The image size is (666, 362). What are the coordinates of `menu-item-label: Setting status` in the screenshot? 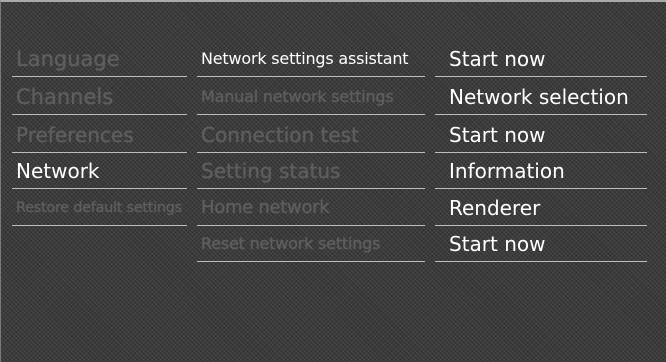 It's located at (271, 170).